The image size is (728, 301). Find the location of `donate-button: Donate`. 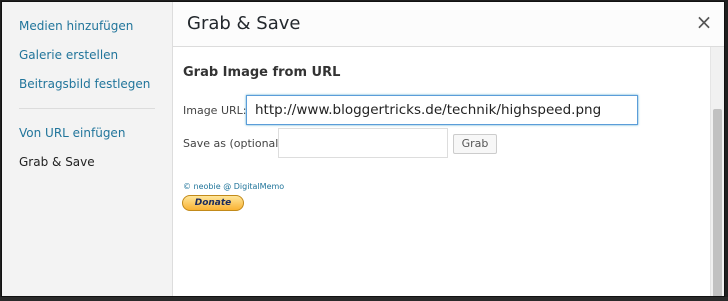

donate-button: Donate is located at coordinates (213, 203).